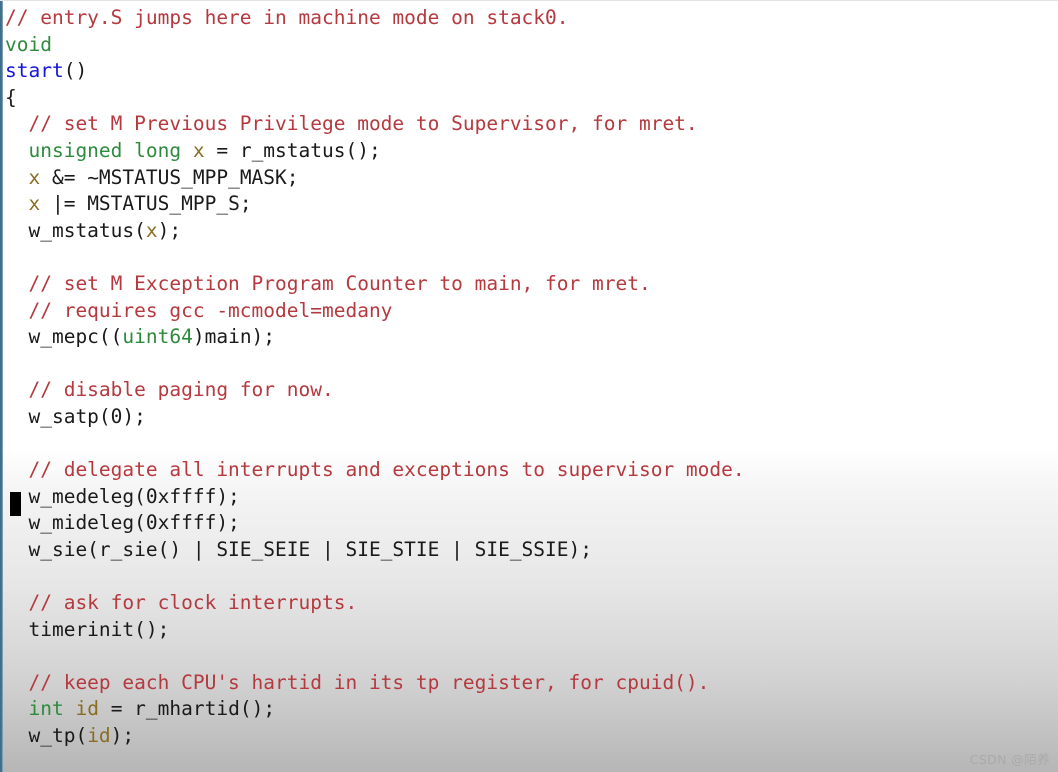  What do you see at coordinates (11, 97) in the screenshot?
I see `code-token-plain: {` at bounding box center [11, 97].